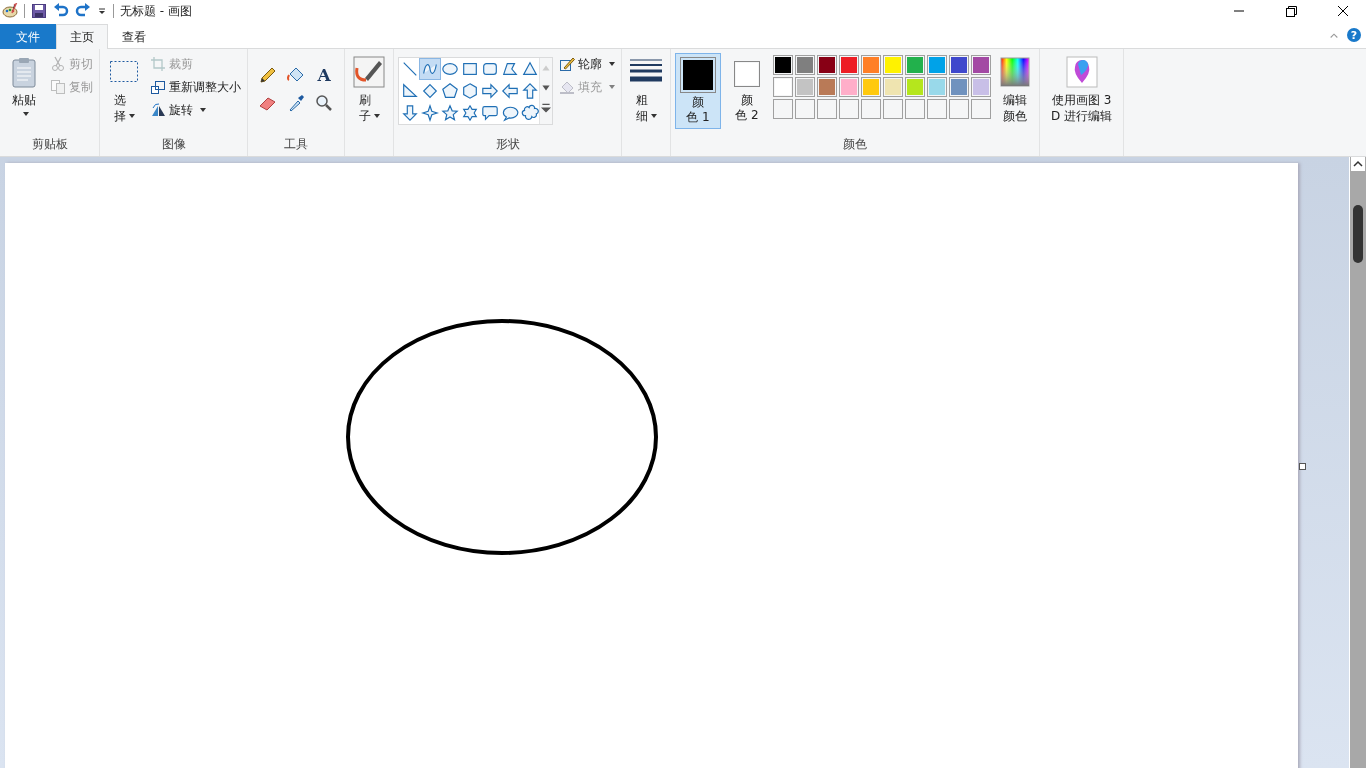 Image resolution: width=1366 pixels, height=768 pixels. Describe the element at coordinates (646, 90) in the screenshot. I see `size-button: 粗细` at that location.